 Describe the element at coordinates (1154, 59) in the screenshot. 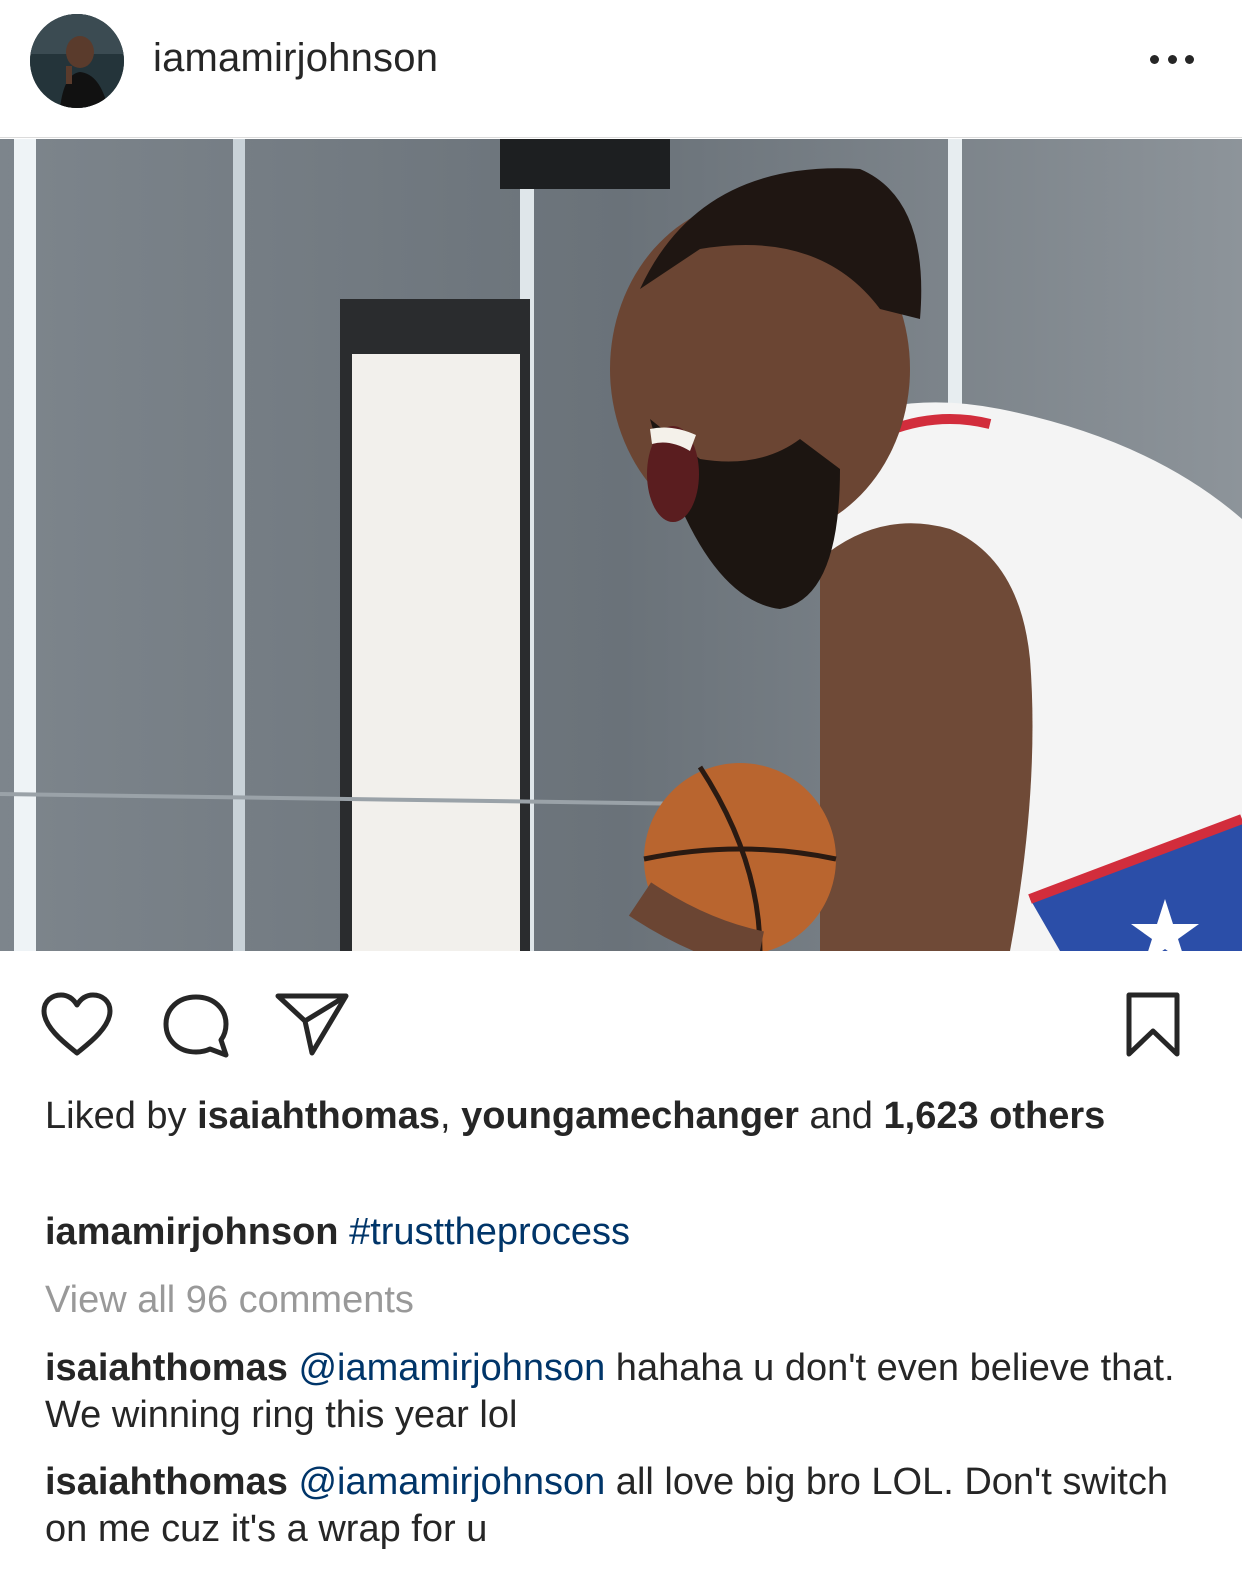

I see `more-horizontal-icon` at that location.